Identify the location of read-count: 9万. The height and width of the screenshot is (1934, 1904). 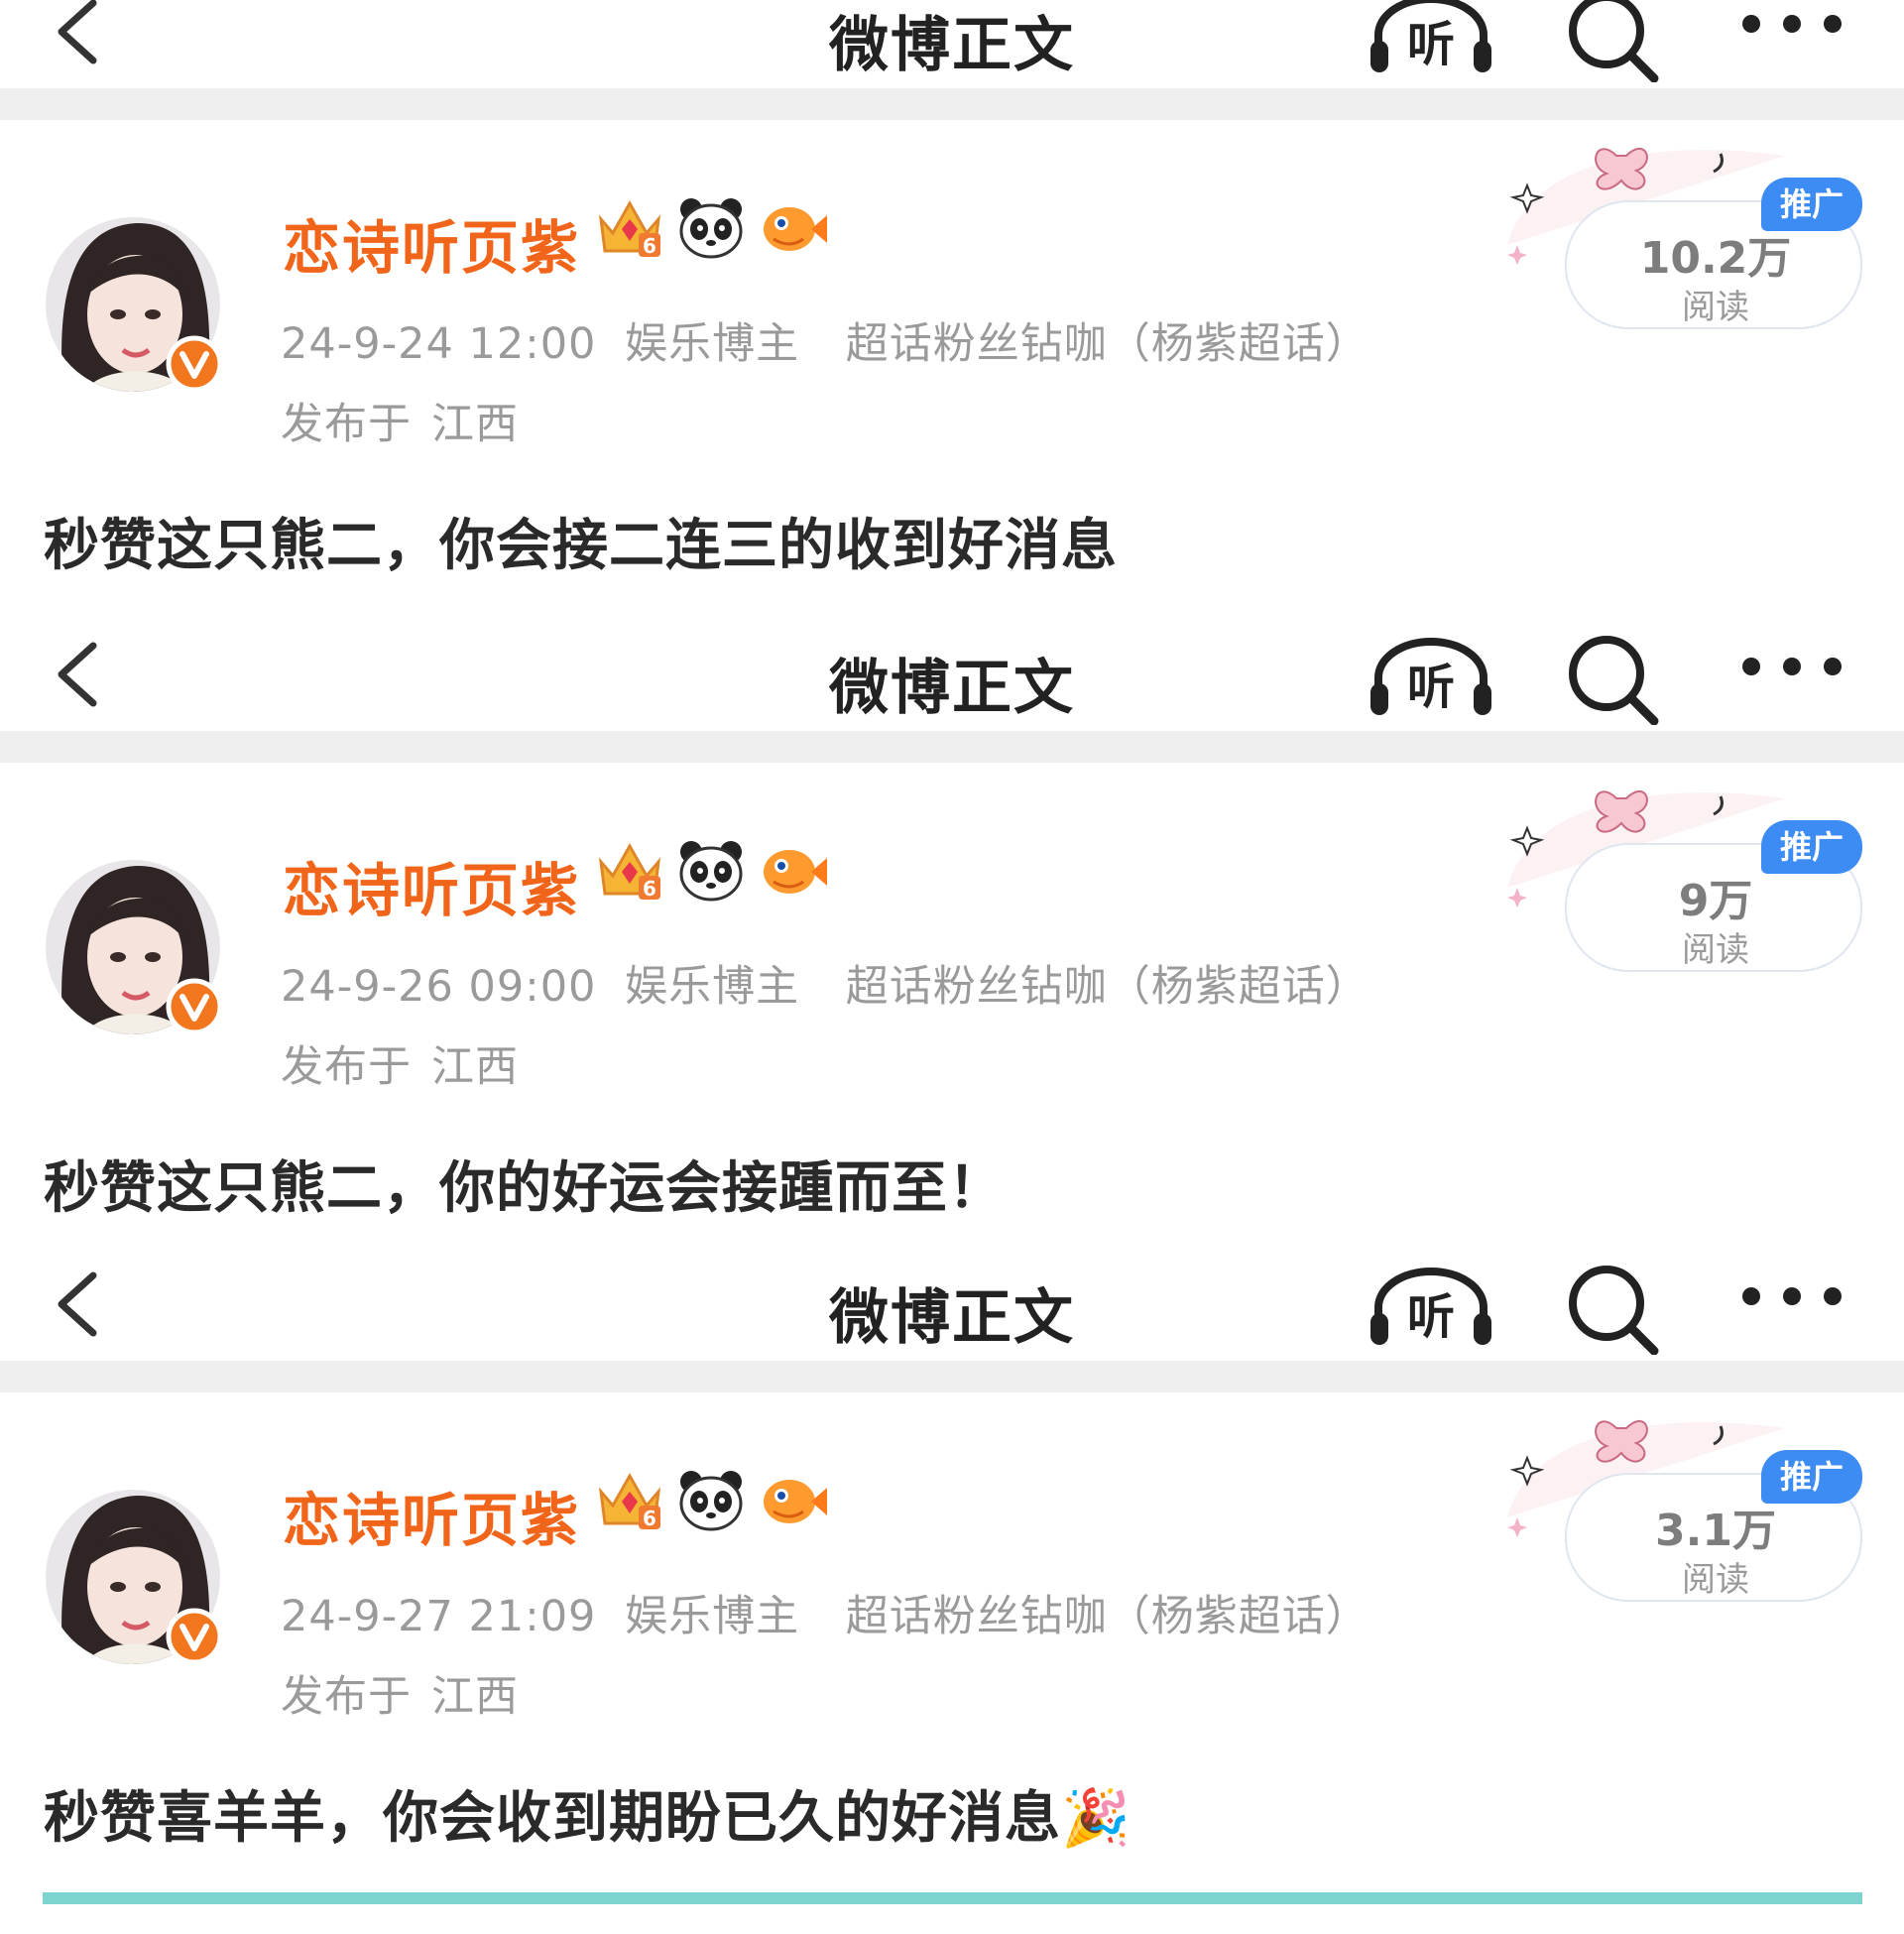
(1715, 901).